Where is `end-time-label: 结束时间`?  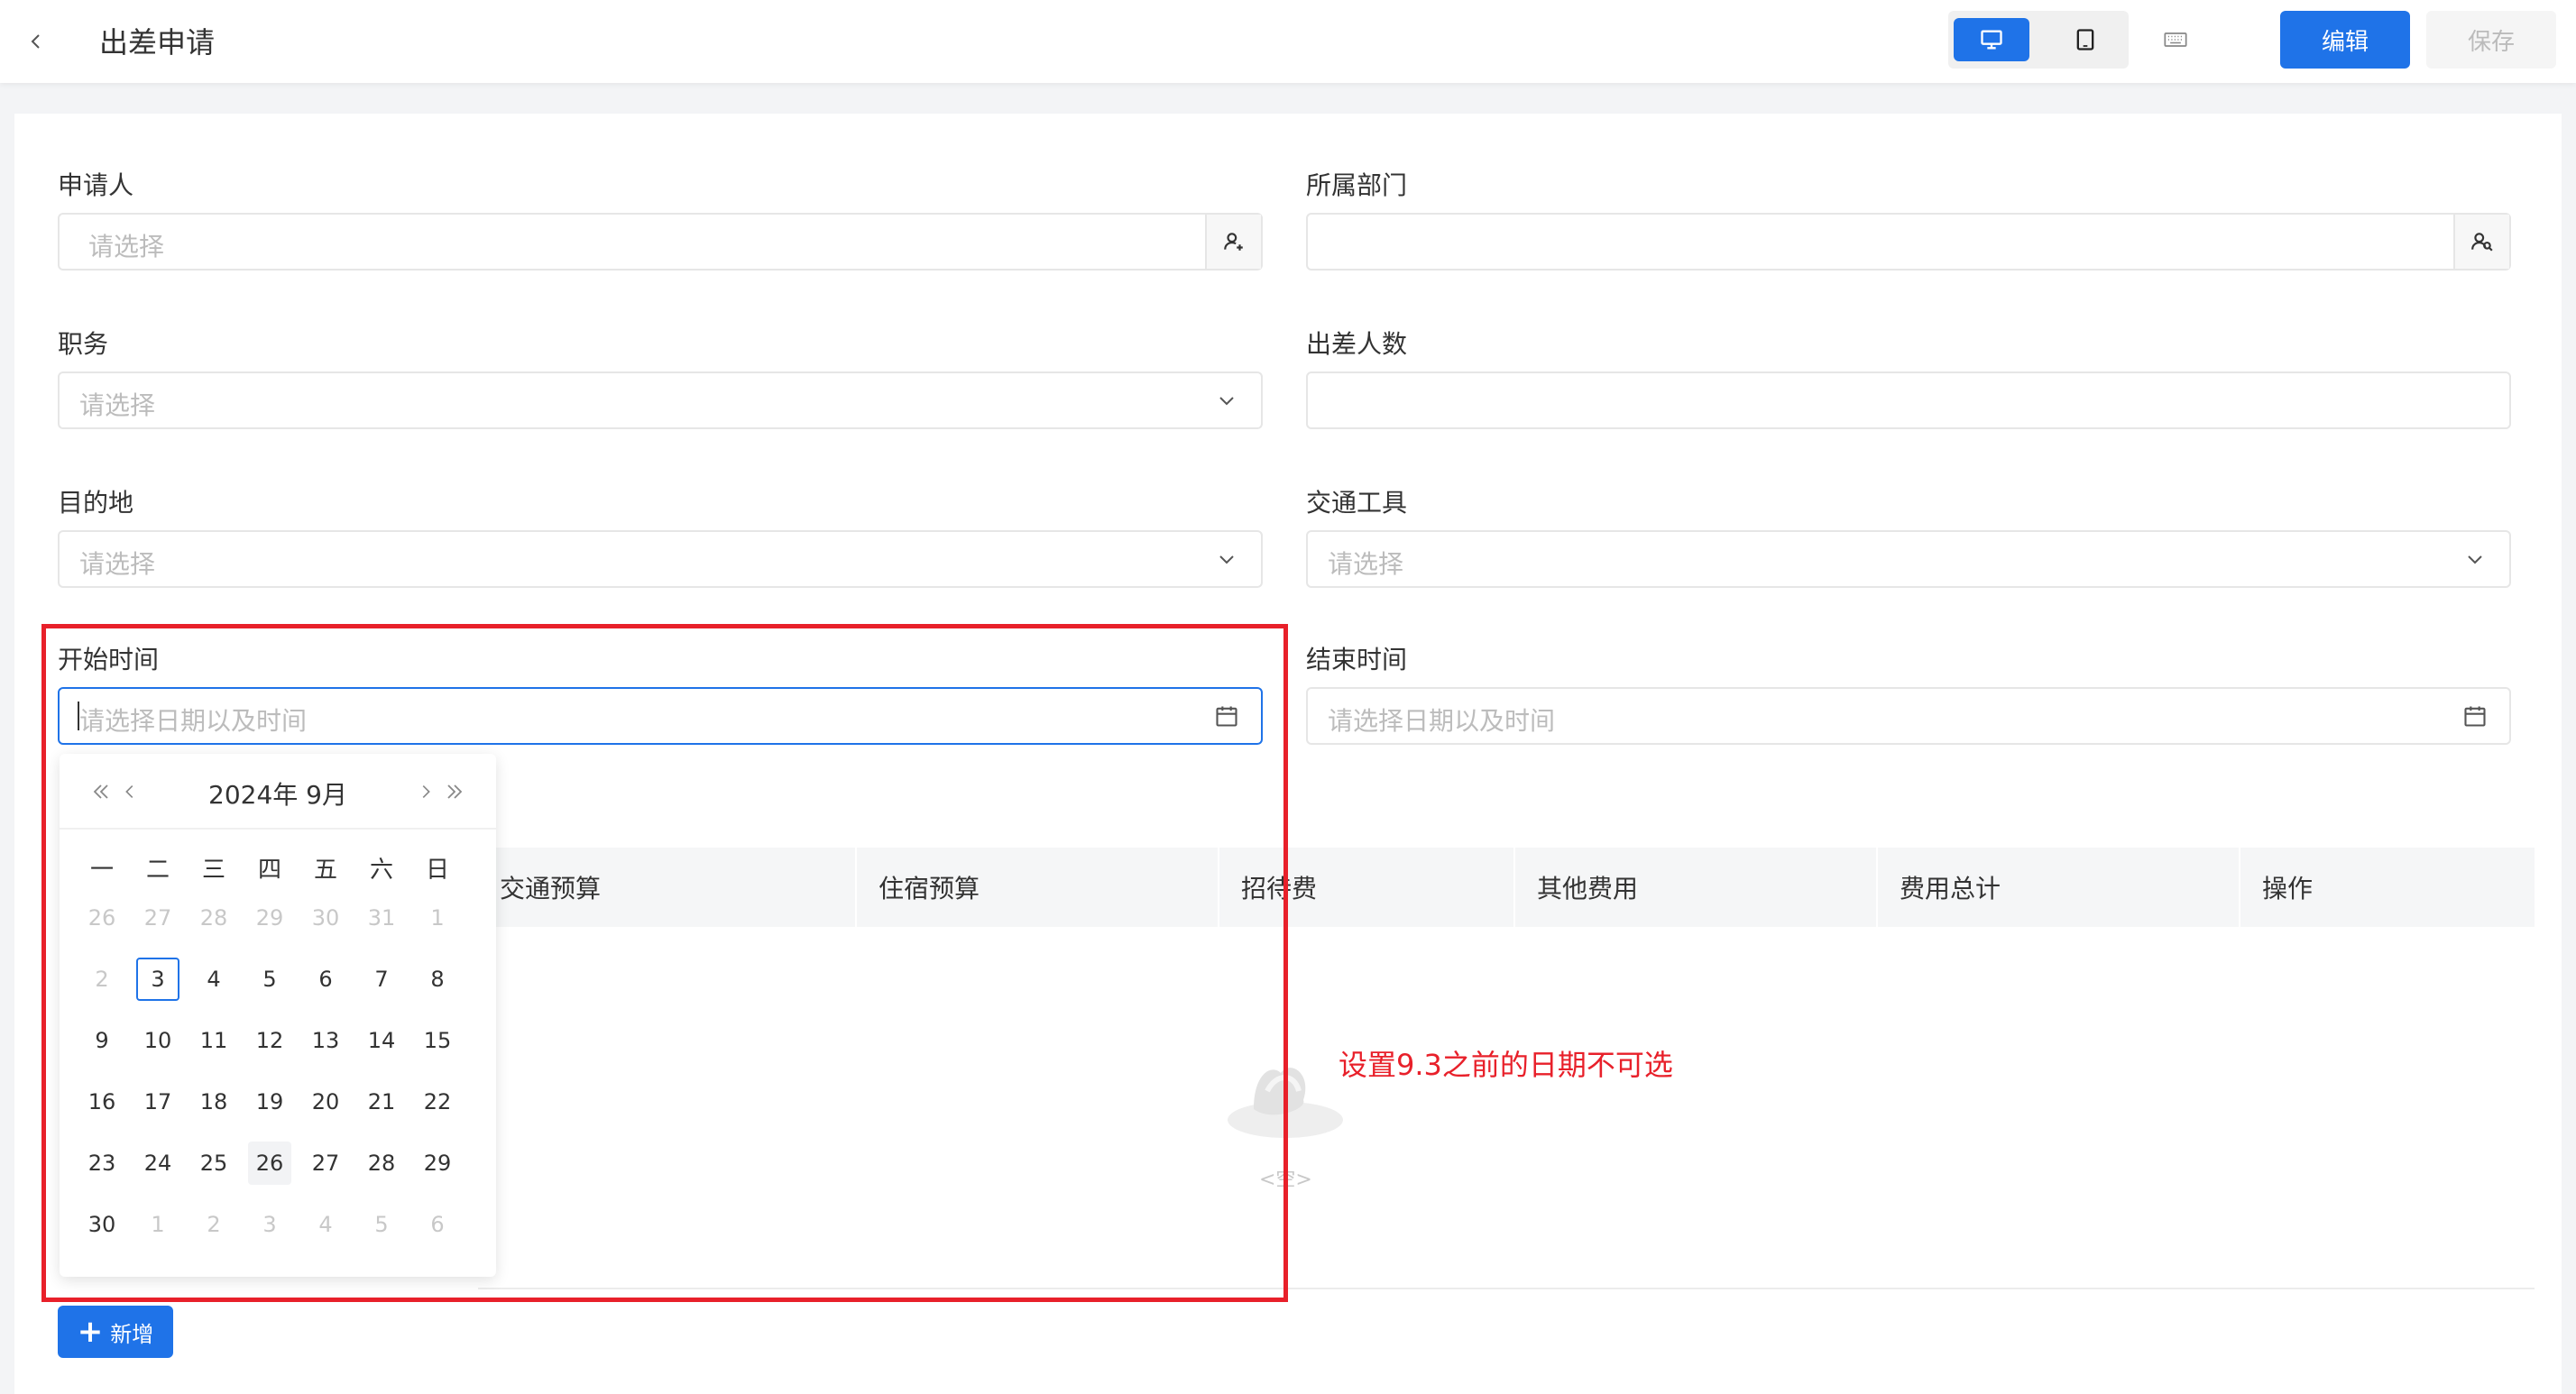
end-time-label: 结束时间 is located at coordinates (1357, 660).